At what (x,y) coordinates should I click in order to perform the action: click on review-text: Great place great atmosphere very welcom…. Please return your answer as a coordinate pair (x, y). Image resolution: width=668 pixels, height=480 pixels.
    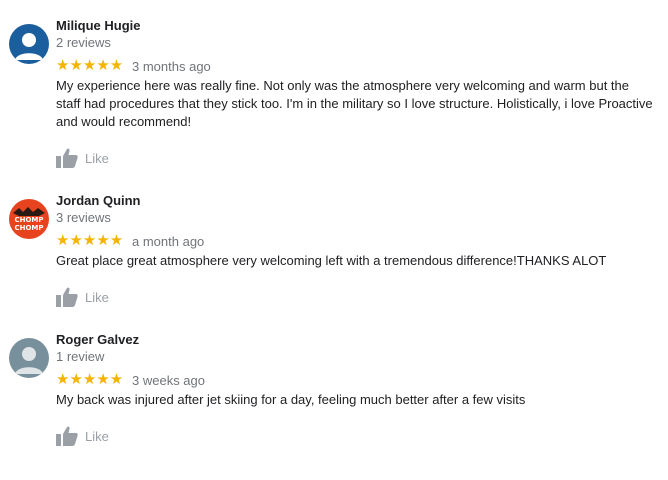
    Looking at the image, I should click on (331, 260).